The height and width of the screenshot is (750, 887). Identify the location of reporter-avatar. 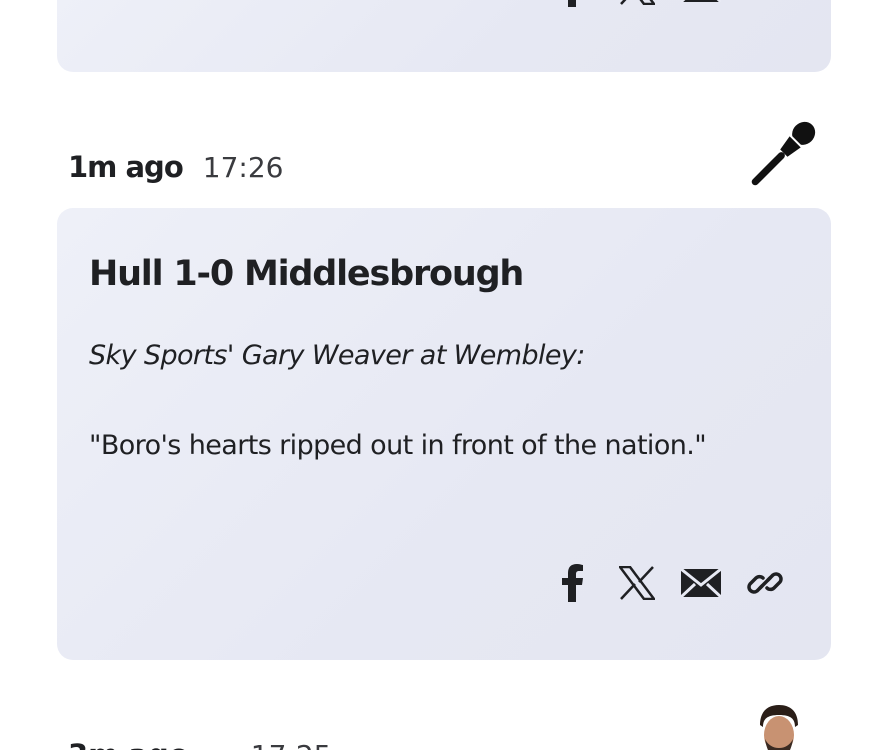
(779, 726).